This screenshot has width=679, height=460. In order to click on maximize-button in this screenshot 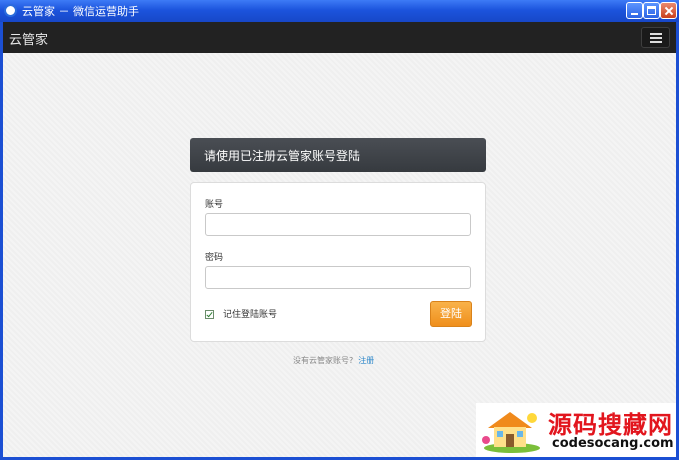, I will do `click(651, 10)`.